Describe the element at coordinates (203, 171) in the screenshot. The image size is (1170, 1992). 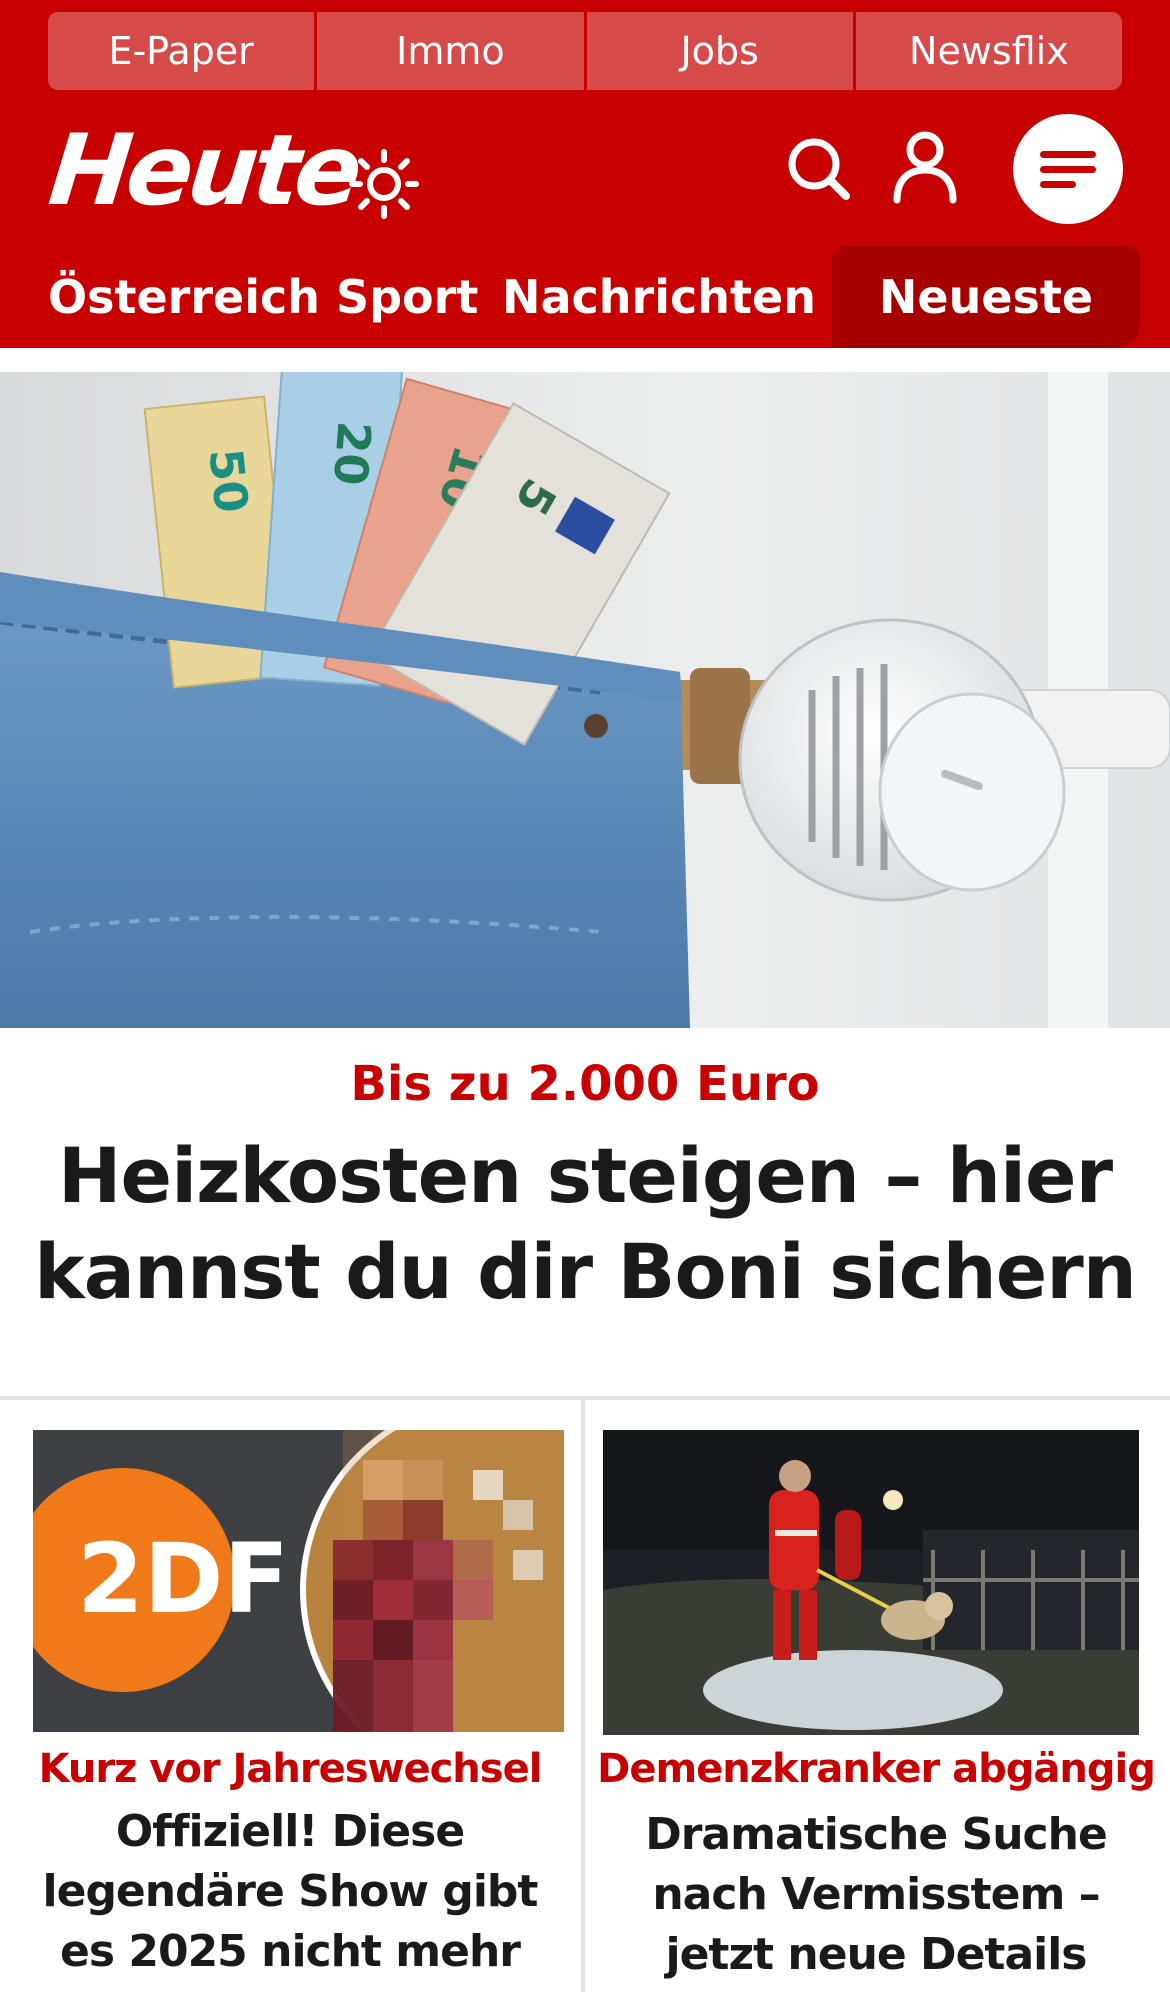
I see `site-logo: Heute` at that location.